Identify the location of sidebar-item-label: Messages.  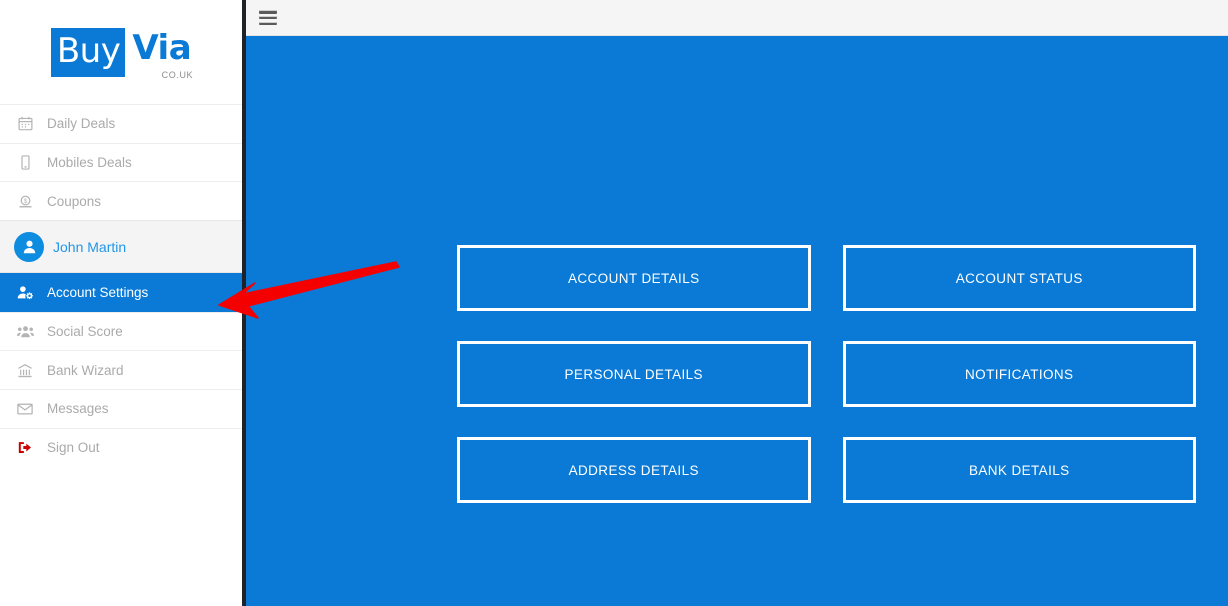
(78, 409).